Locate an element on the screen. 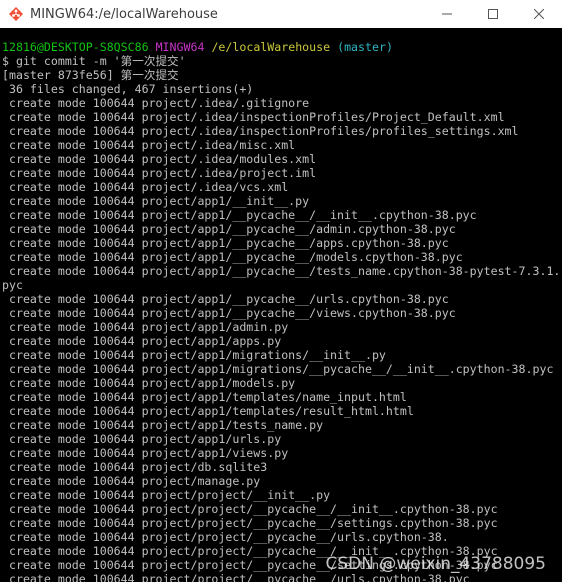  prompt-user-host: 12816@DESKTOP-S8QSC86 is located at coordinates (75, 47).